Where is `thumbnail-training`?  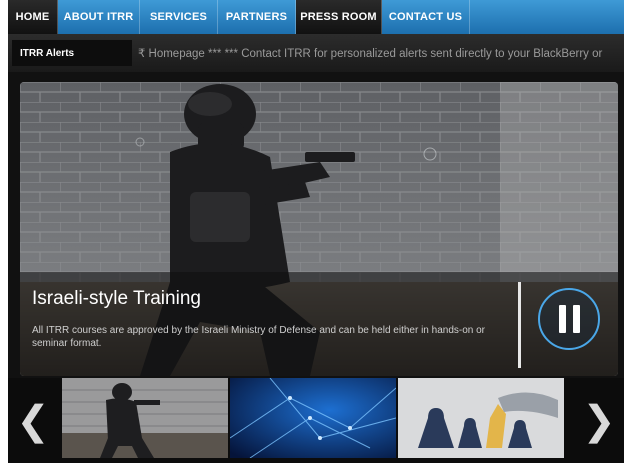
thumbnail-training is located at coordinates (145, 418).